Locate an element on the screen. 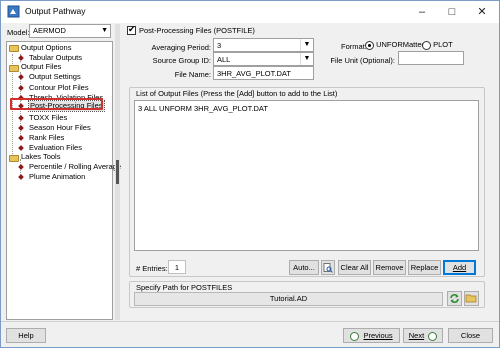 This screenshot has height=348, width=500. next-button: Next is located at coordinates (423, 335).